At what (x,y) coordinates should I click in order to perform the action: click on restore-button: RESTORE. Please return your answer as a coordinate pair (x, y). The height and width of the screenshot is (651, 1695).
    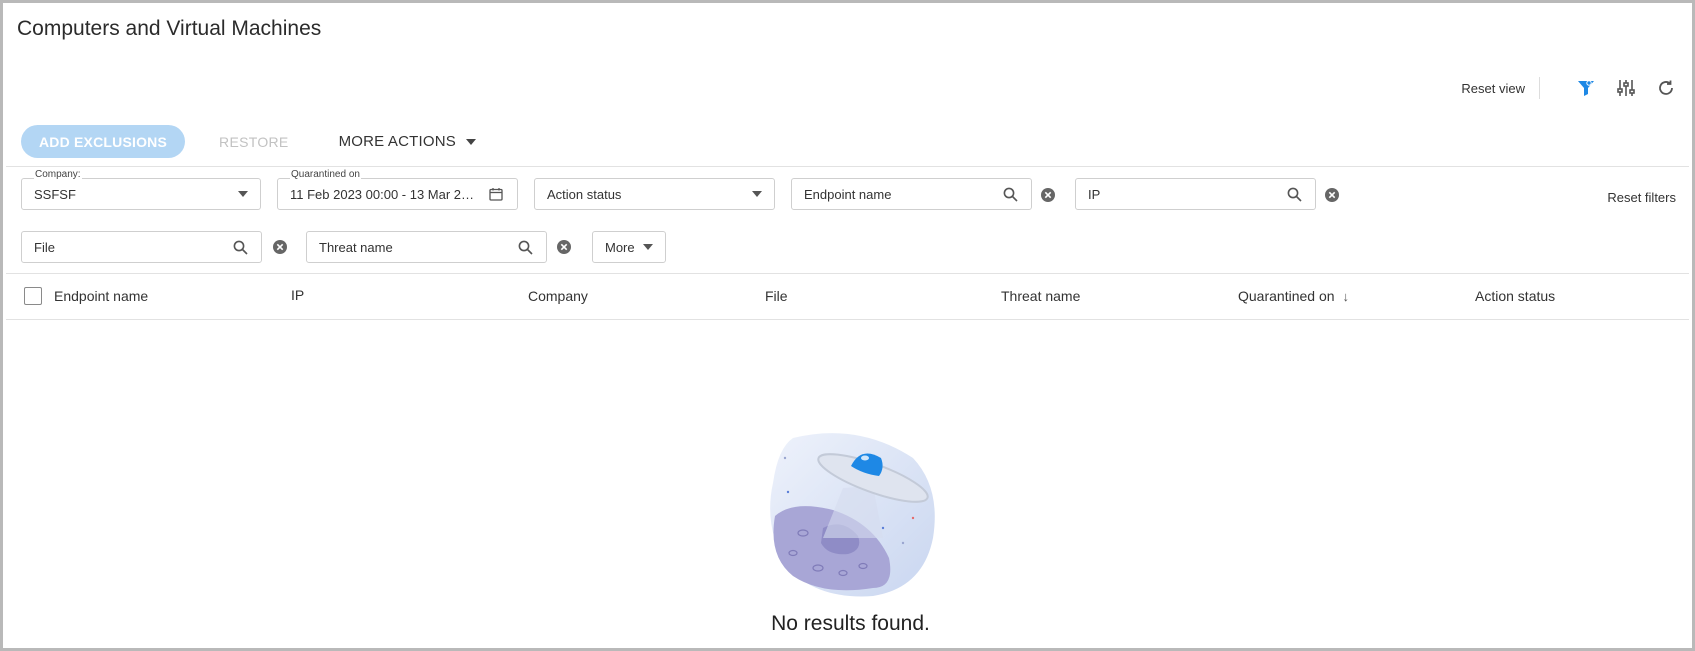
    Looking at the image, I should click on (254, 142).